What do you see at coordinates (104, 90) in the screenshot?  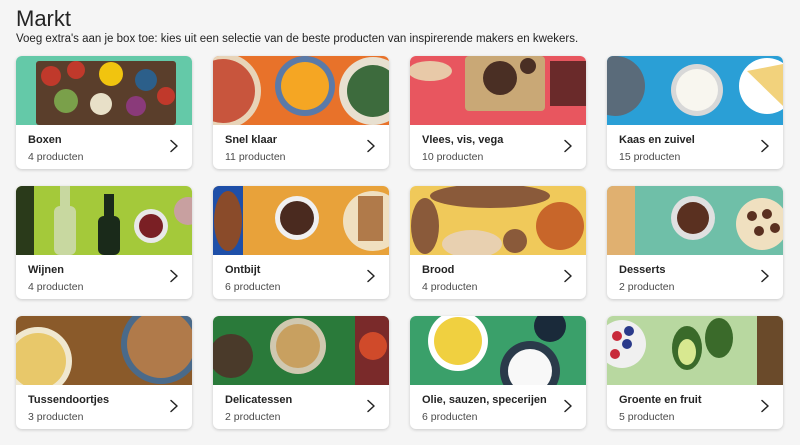 I see `boxes-produce-image` at bounding box center [104, 90].